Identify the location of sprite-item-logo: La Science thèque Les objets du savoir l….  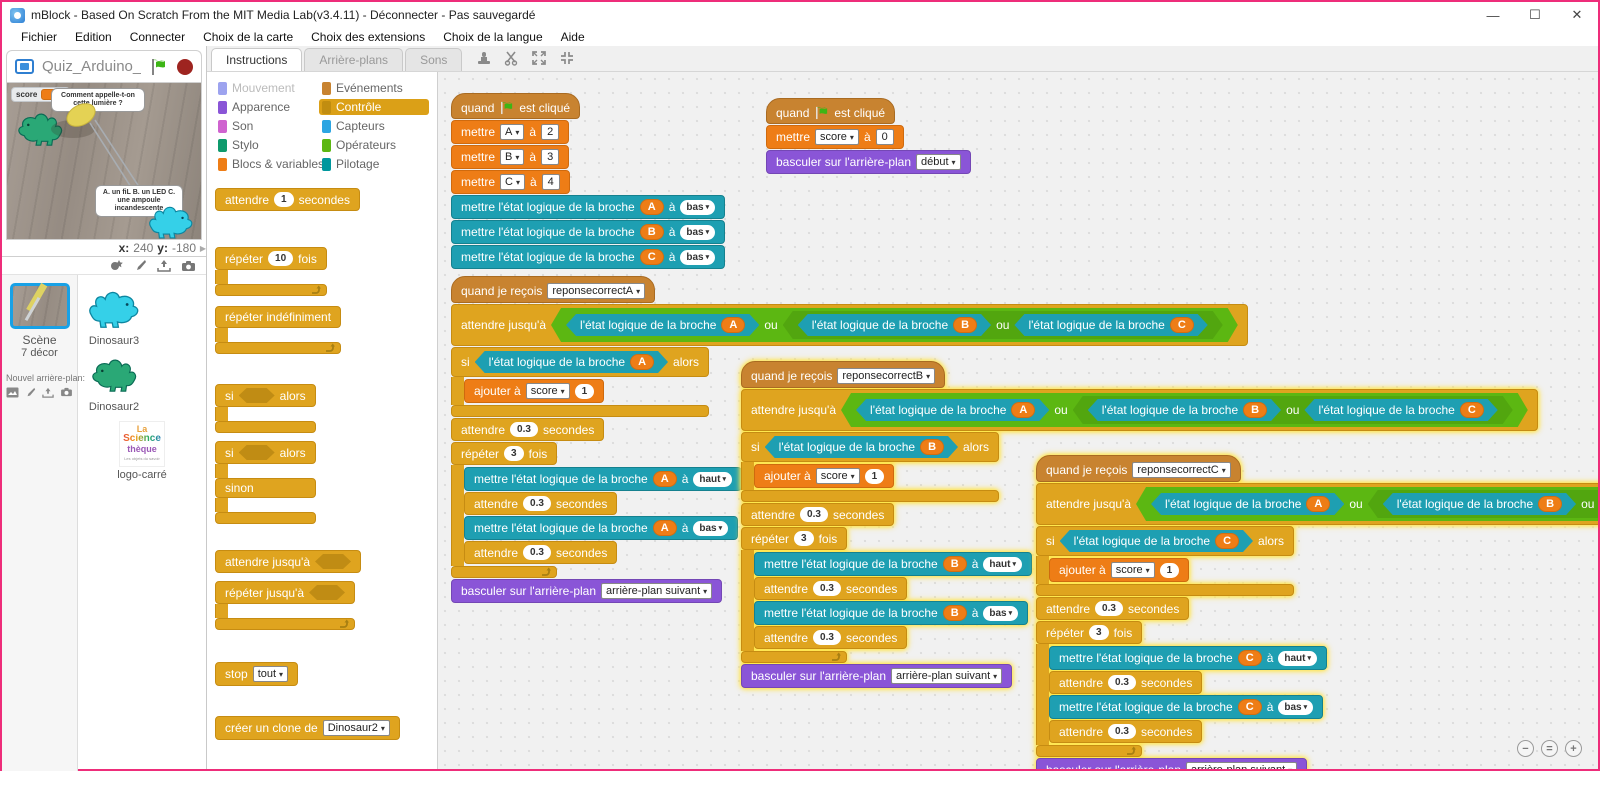
(142, 451).